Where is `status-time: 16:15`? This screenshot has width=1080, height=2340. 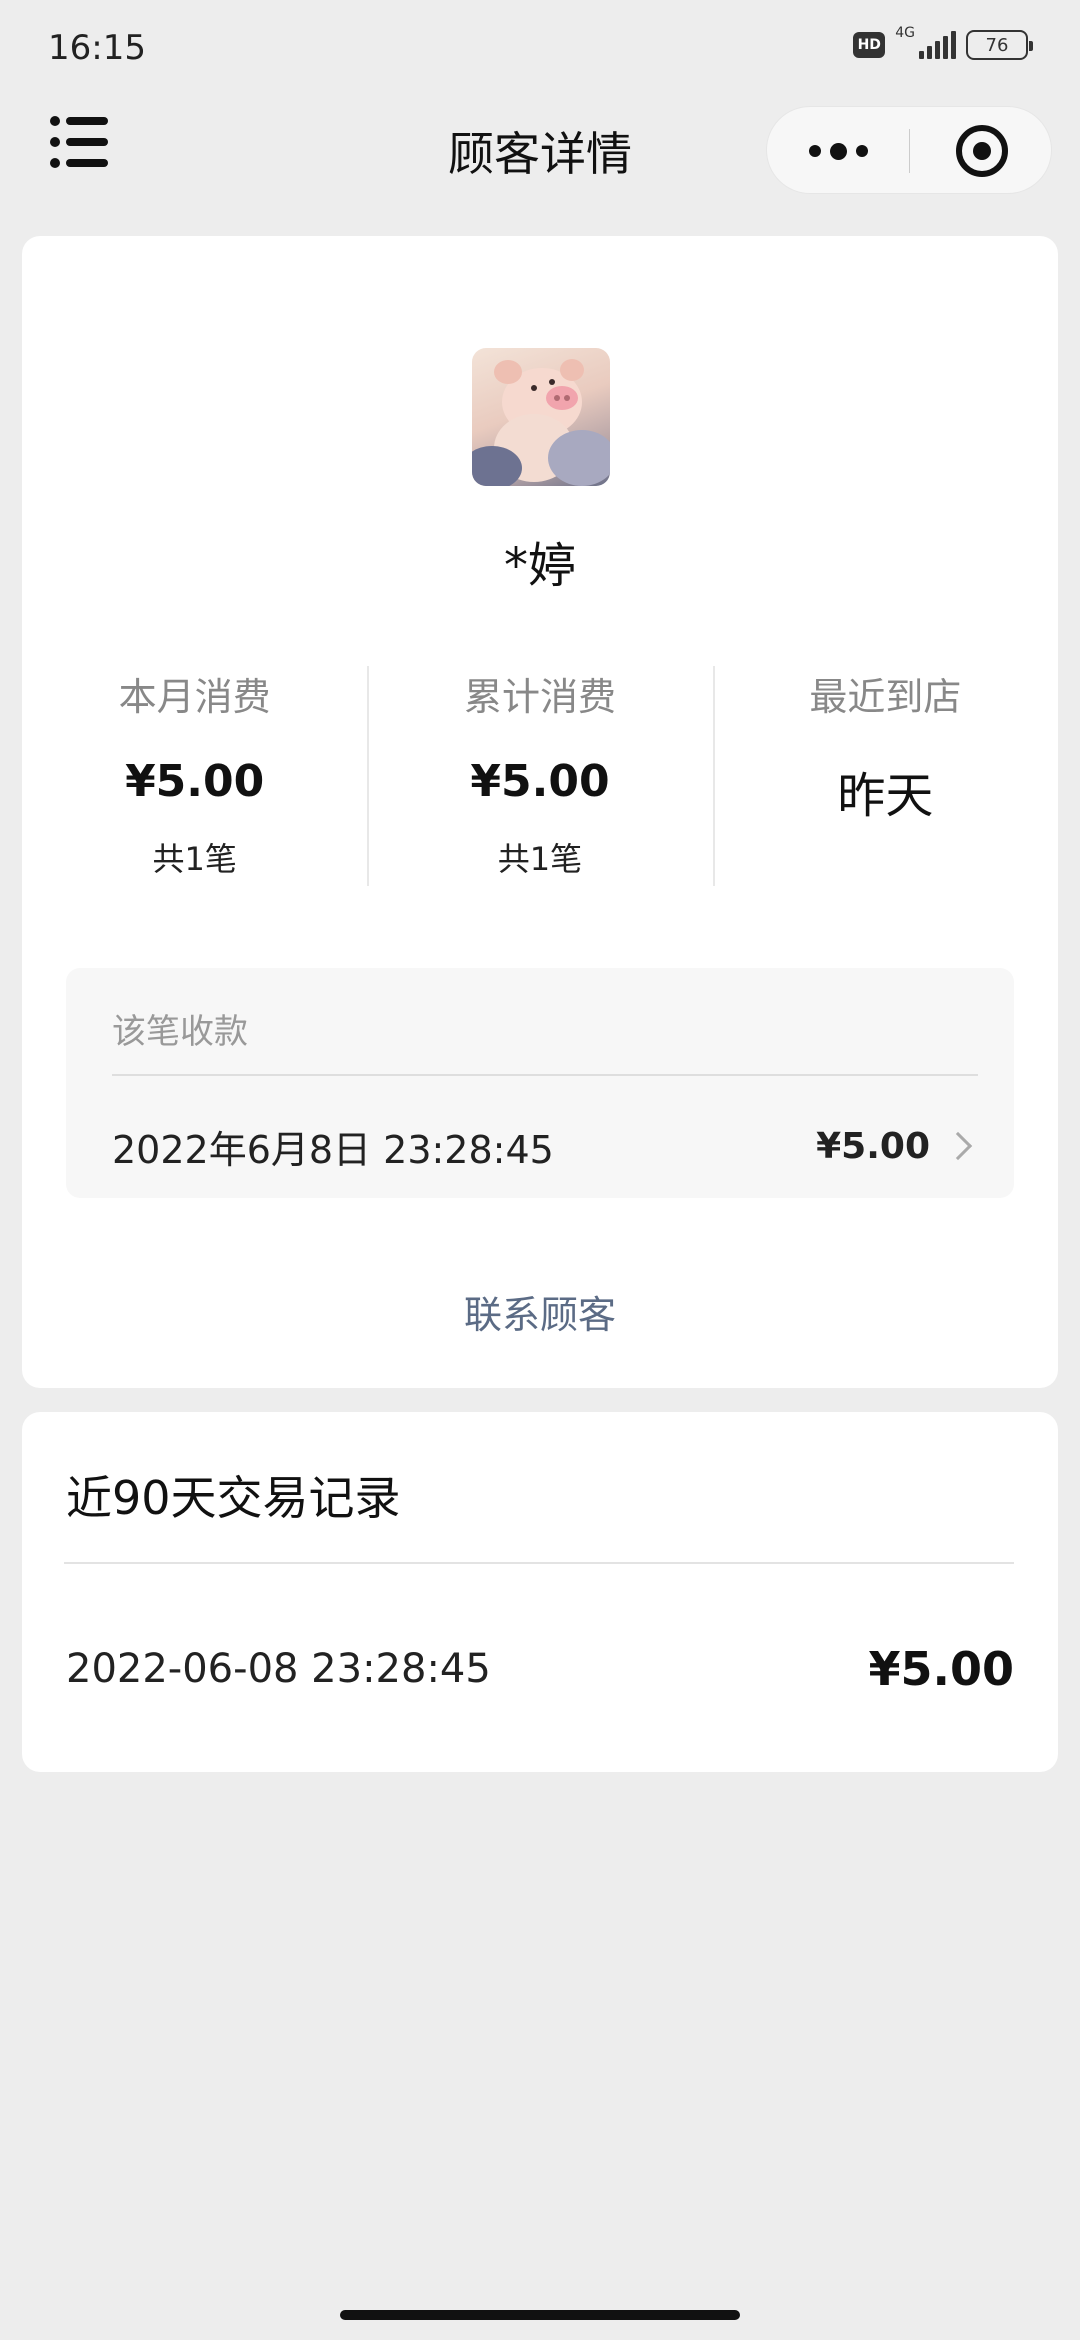 status-time: 16:15 is located at coordinates (97, 48).